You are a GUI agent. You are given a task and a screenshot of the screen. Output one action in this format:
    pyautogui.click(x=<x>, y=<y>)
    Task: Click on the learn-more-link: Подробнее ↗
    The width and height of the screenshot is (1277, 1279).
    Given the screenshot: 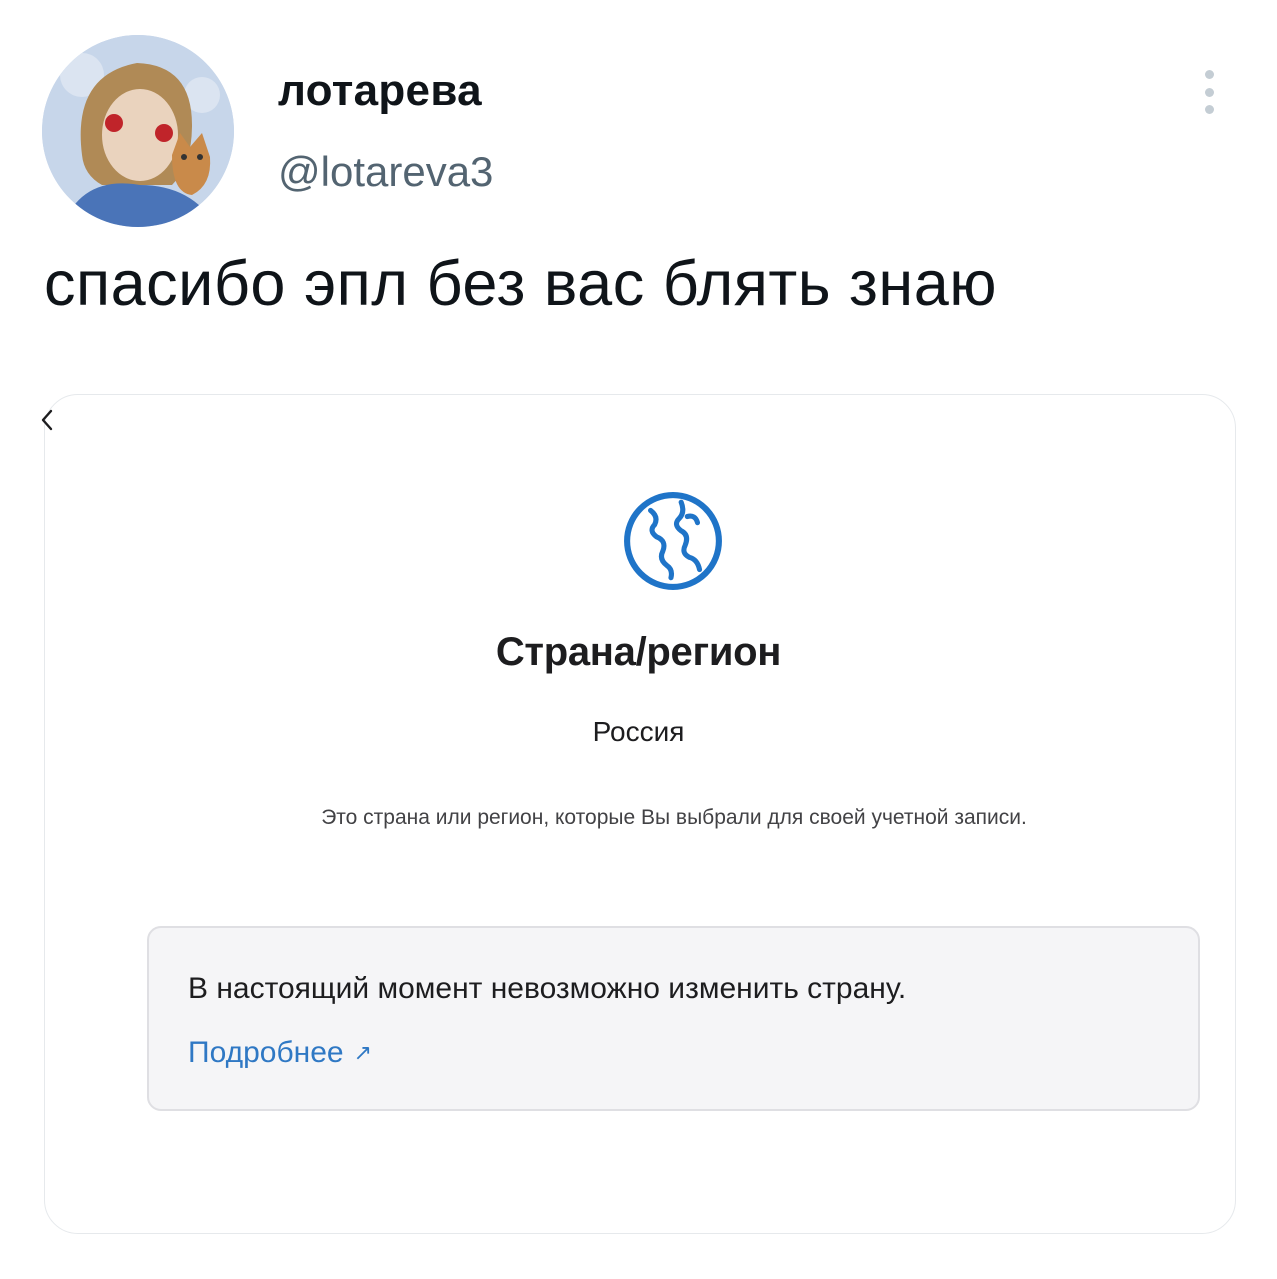 What is the action you would take?
    pyautogui.click(x=280, y=1053)
    